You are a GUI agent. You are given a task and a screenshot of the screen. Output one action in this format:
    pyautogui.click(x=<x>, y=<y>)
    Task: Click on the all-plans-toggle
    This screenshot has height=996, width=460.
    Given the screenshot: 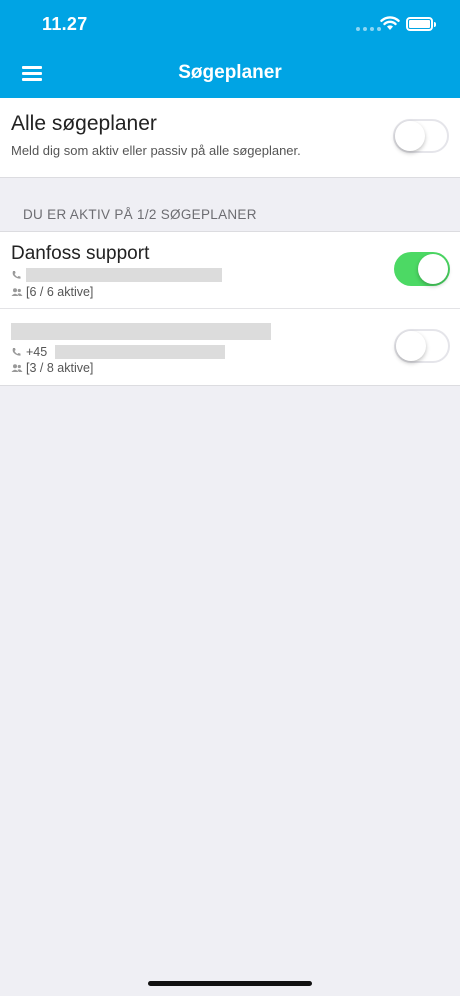 What is the action you would take?
    pyautogui.click(x=421, y=136)
    